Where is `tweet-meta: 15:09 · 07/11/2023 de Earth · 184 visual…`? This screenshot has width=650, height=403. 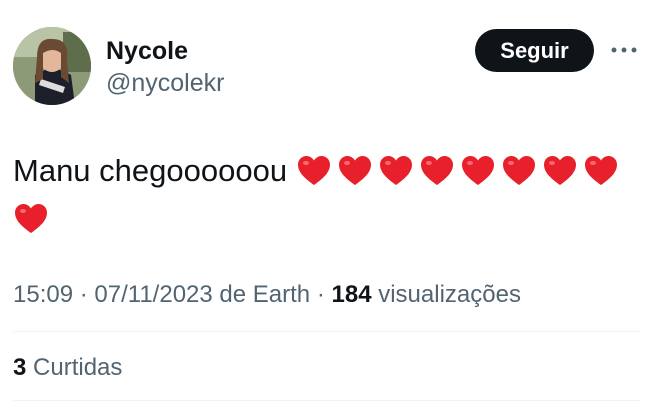 tweet-meta: 15:09 · 07/11/2023 de Earth · 184 visual… is located at coordinates (267, 295).